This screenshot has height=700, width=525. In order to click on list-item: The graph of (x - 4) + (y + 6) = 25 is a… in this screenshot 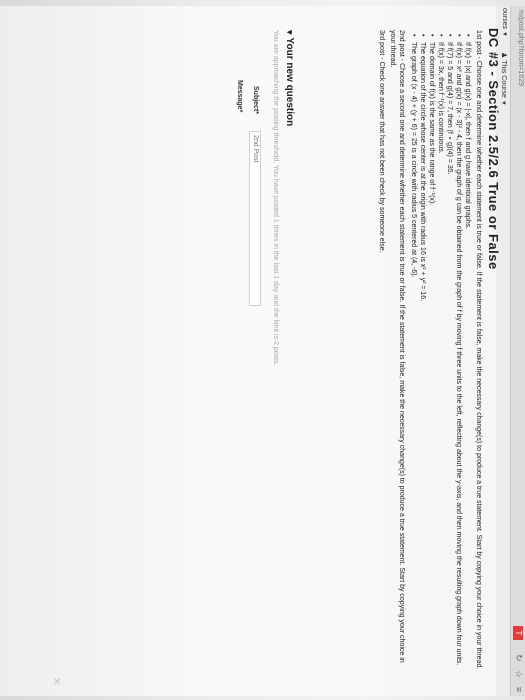, I will do `click(413, 356)`.